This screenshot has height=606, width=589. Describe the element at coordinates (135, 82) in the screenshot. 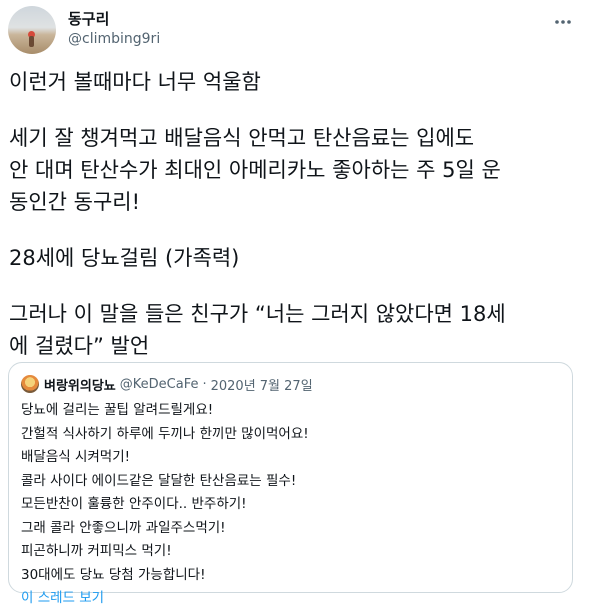

I see `tweet-line: 이런거 볼때마다 너무 억울함` at that location.